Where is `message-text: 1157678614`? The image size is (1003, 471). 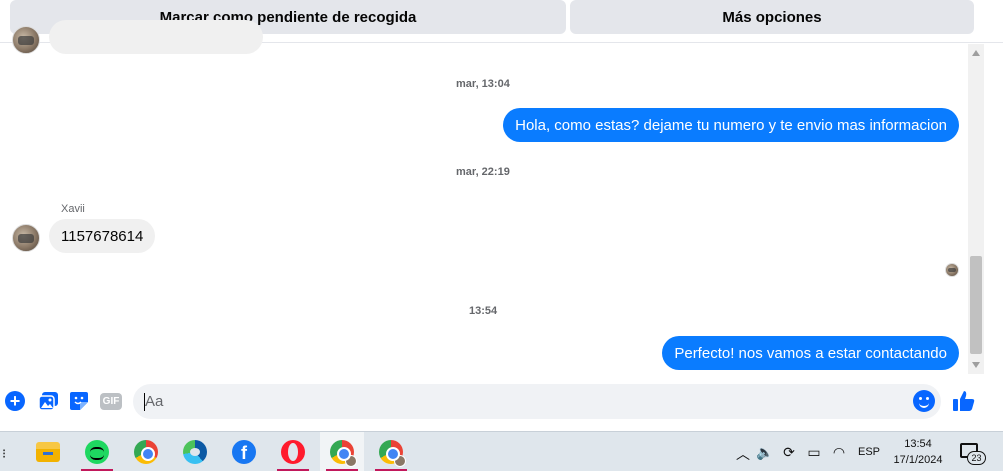
message-text: 1157678614 is located at coordinates (102, 236).